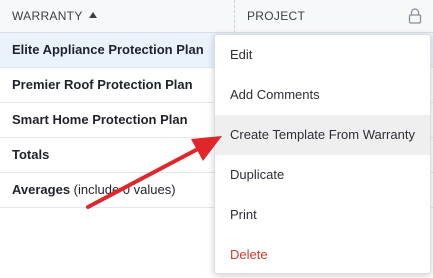 Image resolution: width=433 pixels, height=278 pixels. What do you see at coordinates (415, 16) in the screenshot?
I see `lock-icon` at bounding box center [415, 16].